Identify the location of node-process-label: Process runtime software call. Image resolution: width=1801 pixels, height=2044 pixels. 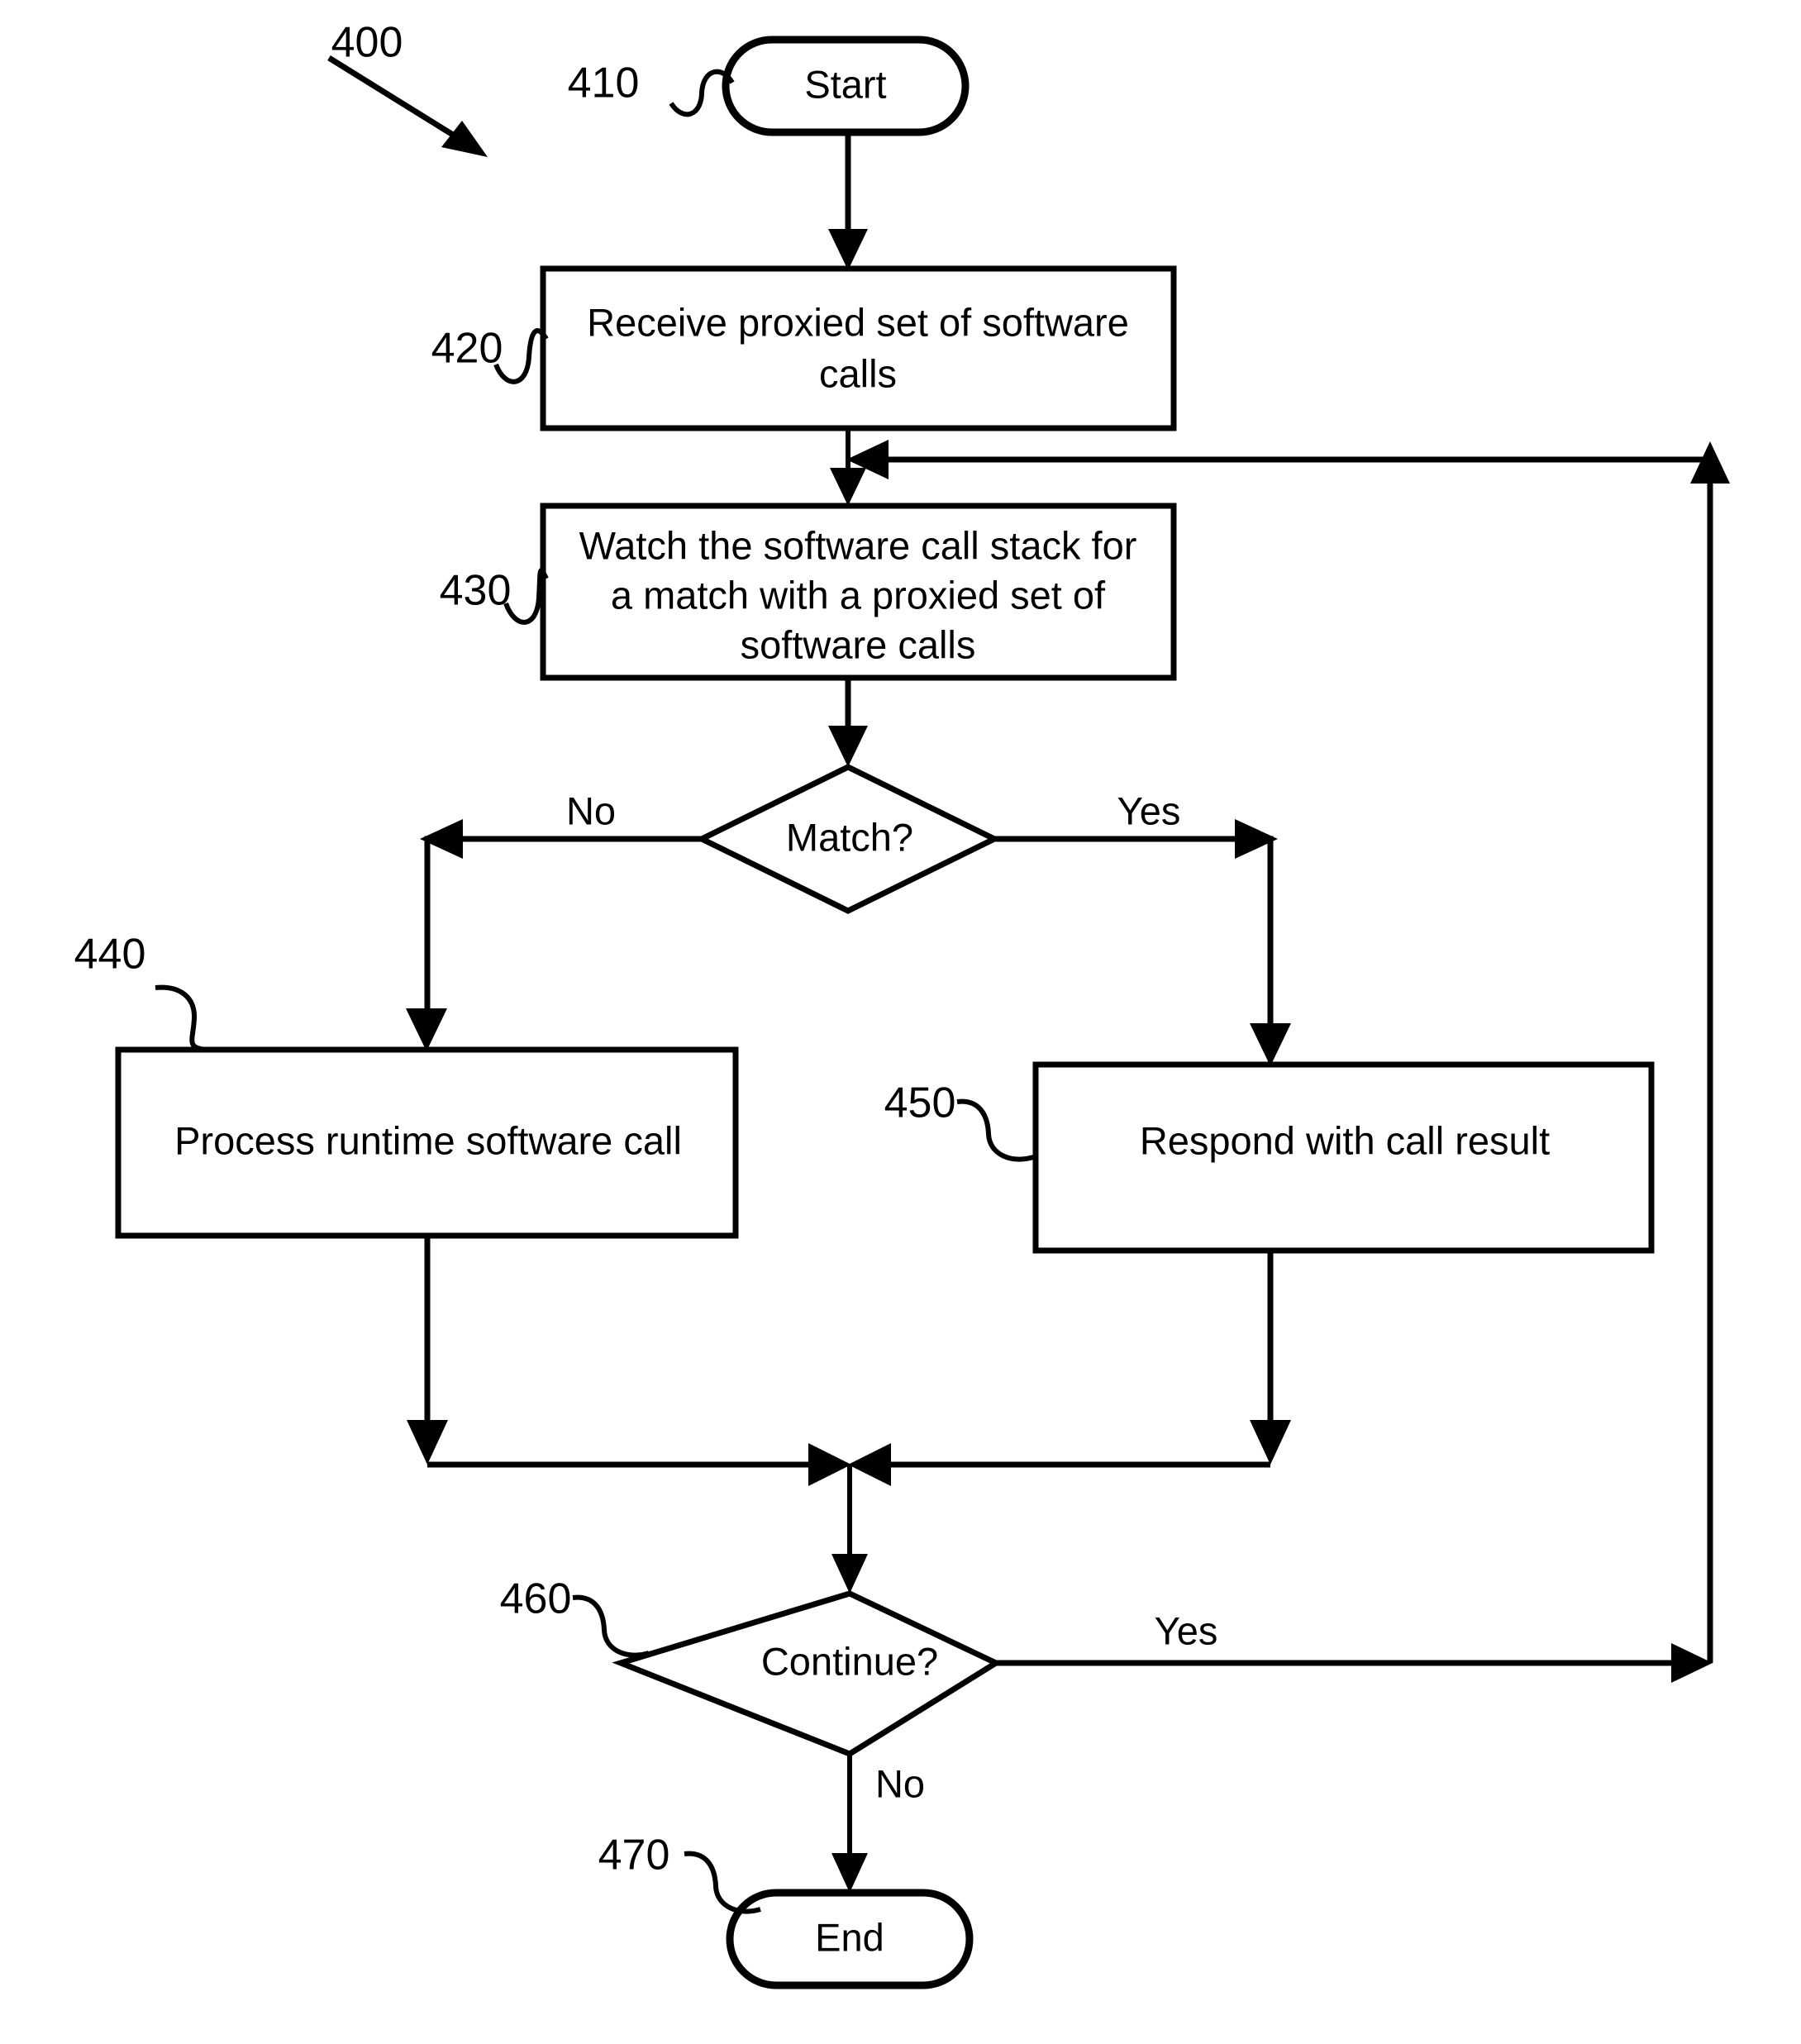
(428, 1140).